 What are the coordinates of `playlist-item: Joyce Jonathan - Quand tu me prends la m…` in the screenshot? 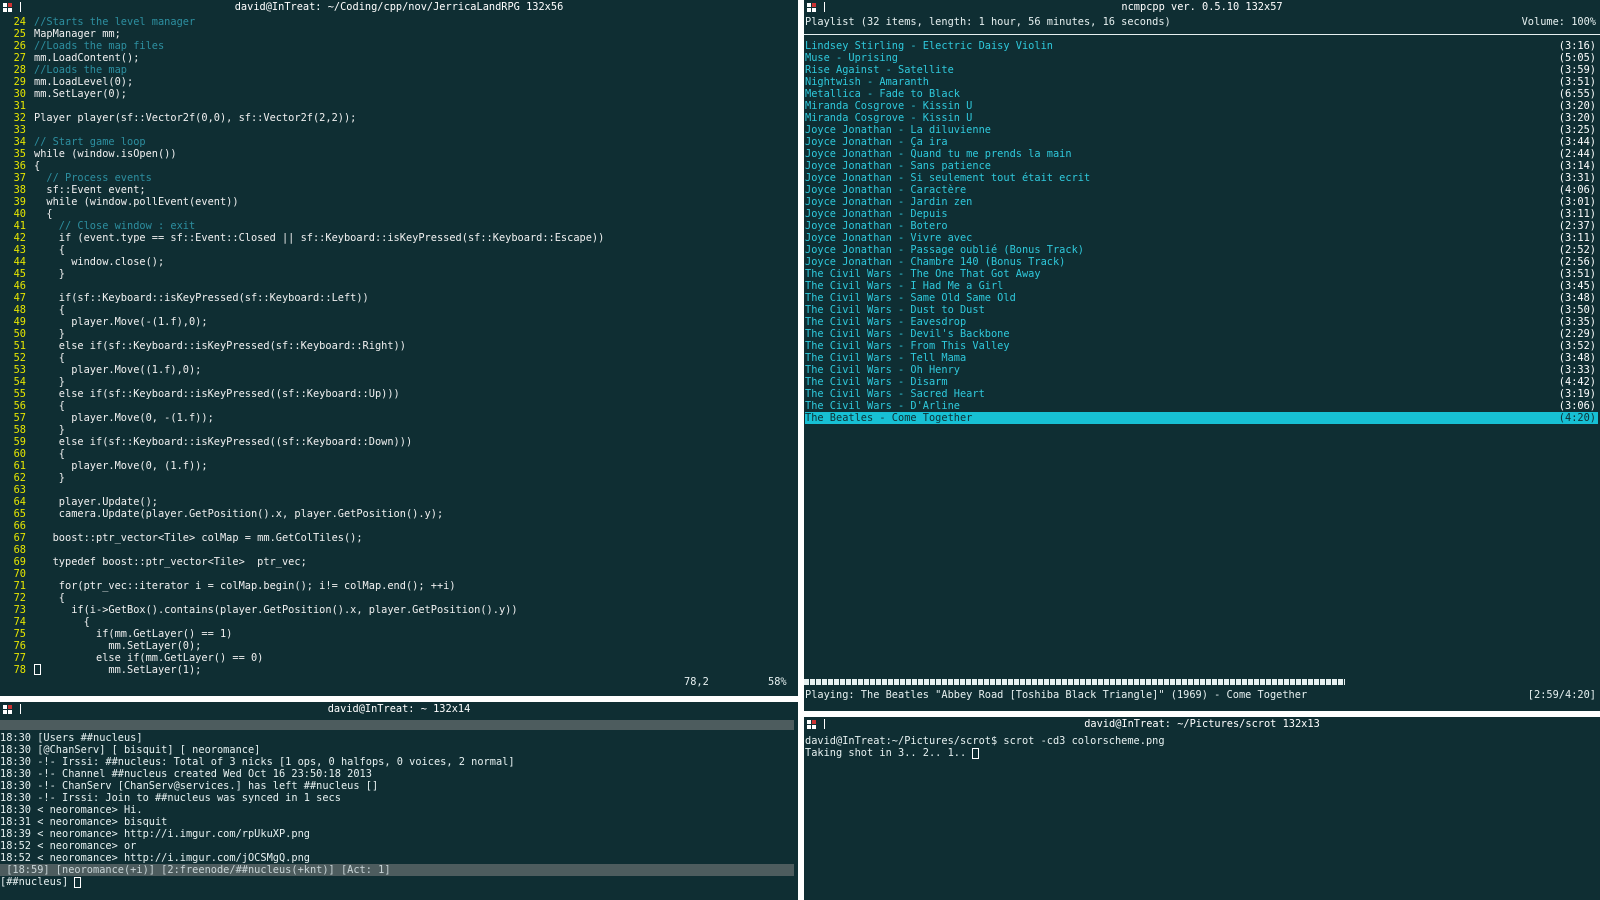 It's located at (1201, 154).